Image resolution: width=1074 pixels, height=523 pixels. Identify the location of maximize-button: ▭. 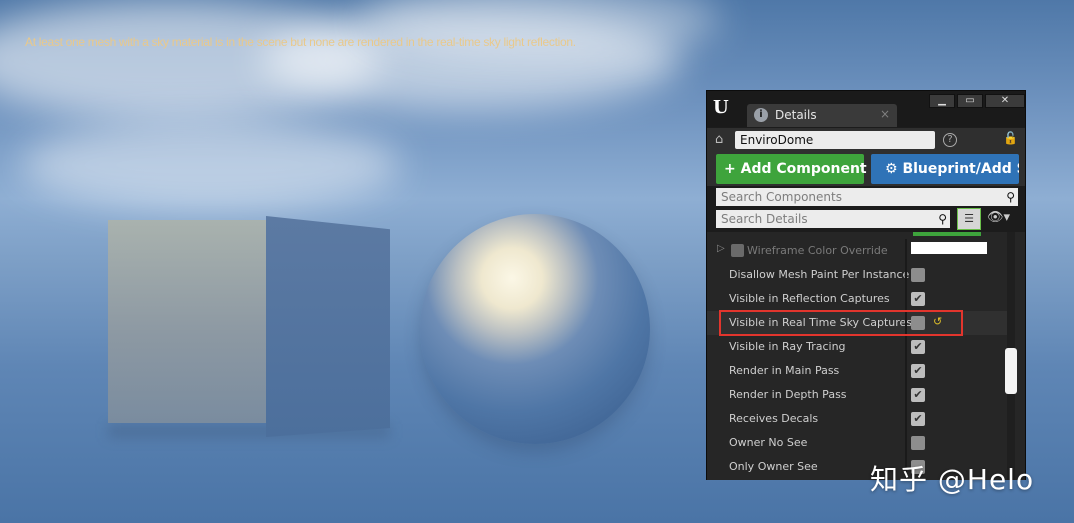
(970, 101).